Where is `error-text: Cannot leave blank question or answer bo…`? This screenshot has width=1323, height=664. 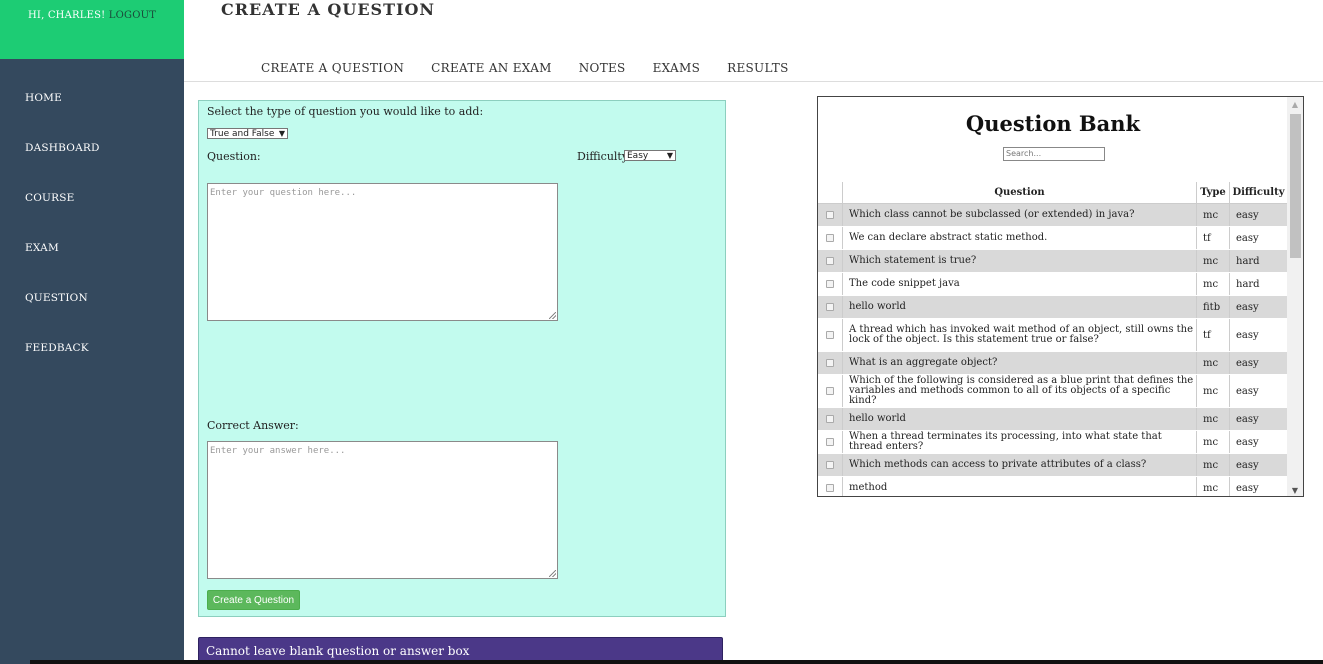
error-text: Cannot leave blank question or answer bo… is located at coordinates (338, 651).